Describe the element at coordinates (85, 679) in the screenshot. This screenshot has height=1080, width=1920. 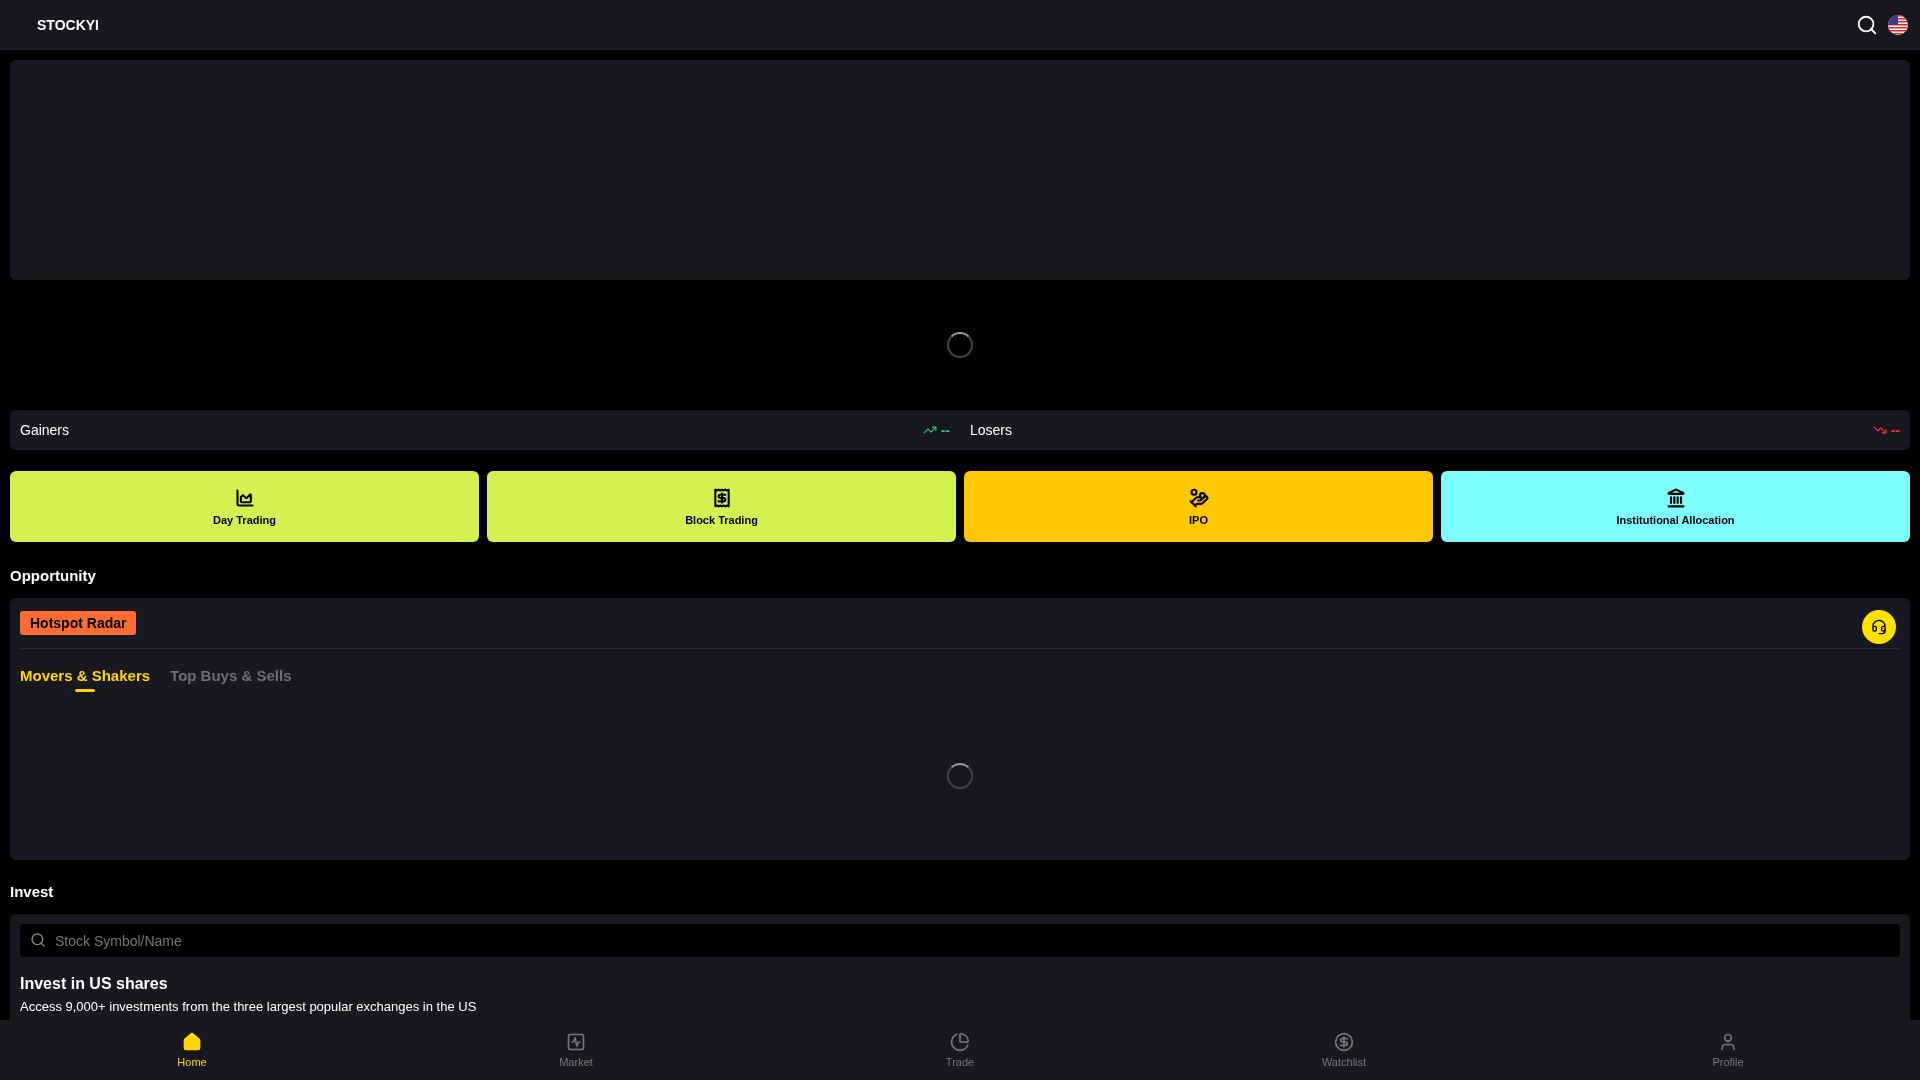
I see `tab: Movers & Shakers` at that location.